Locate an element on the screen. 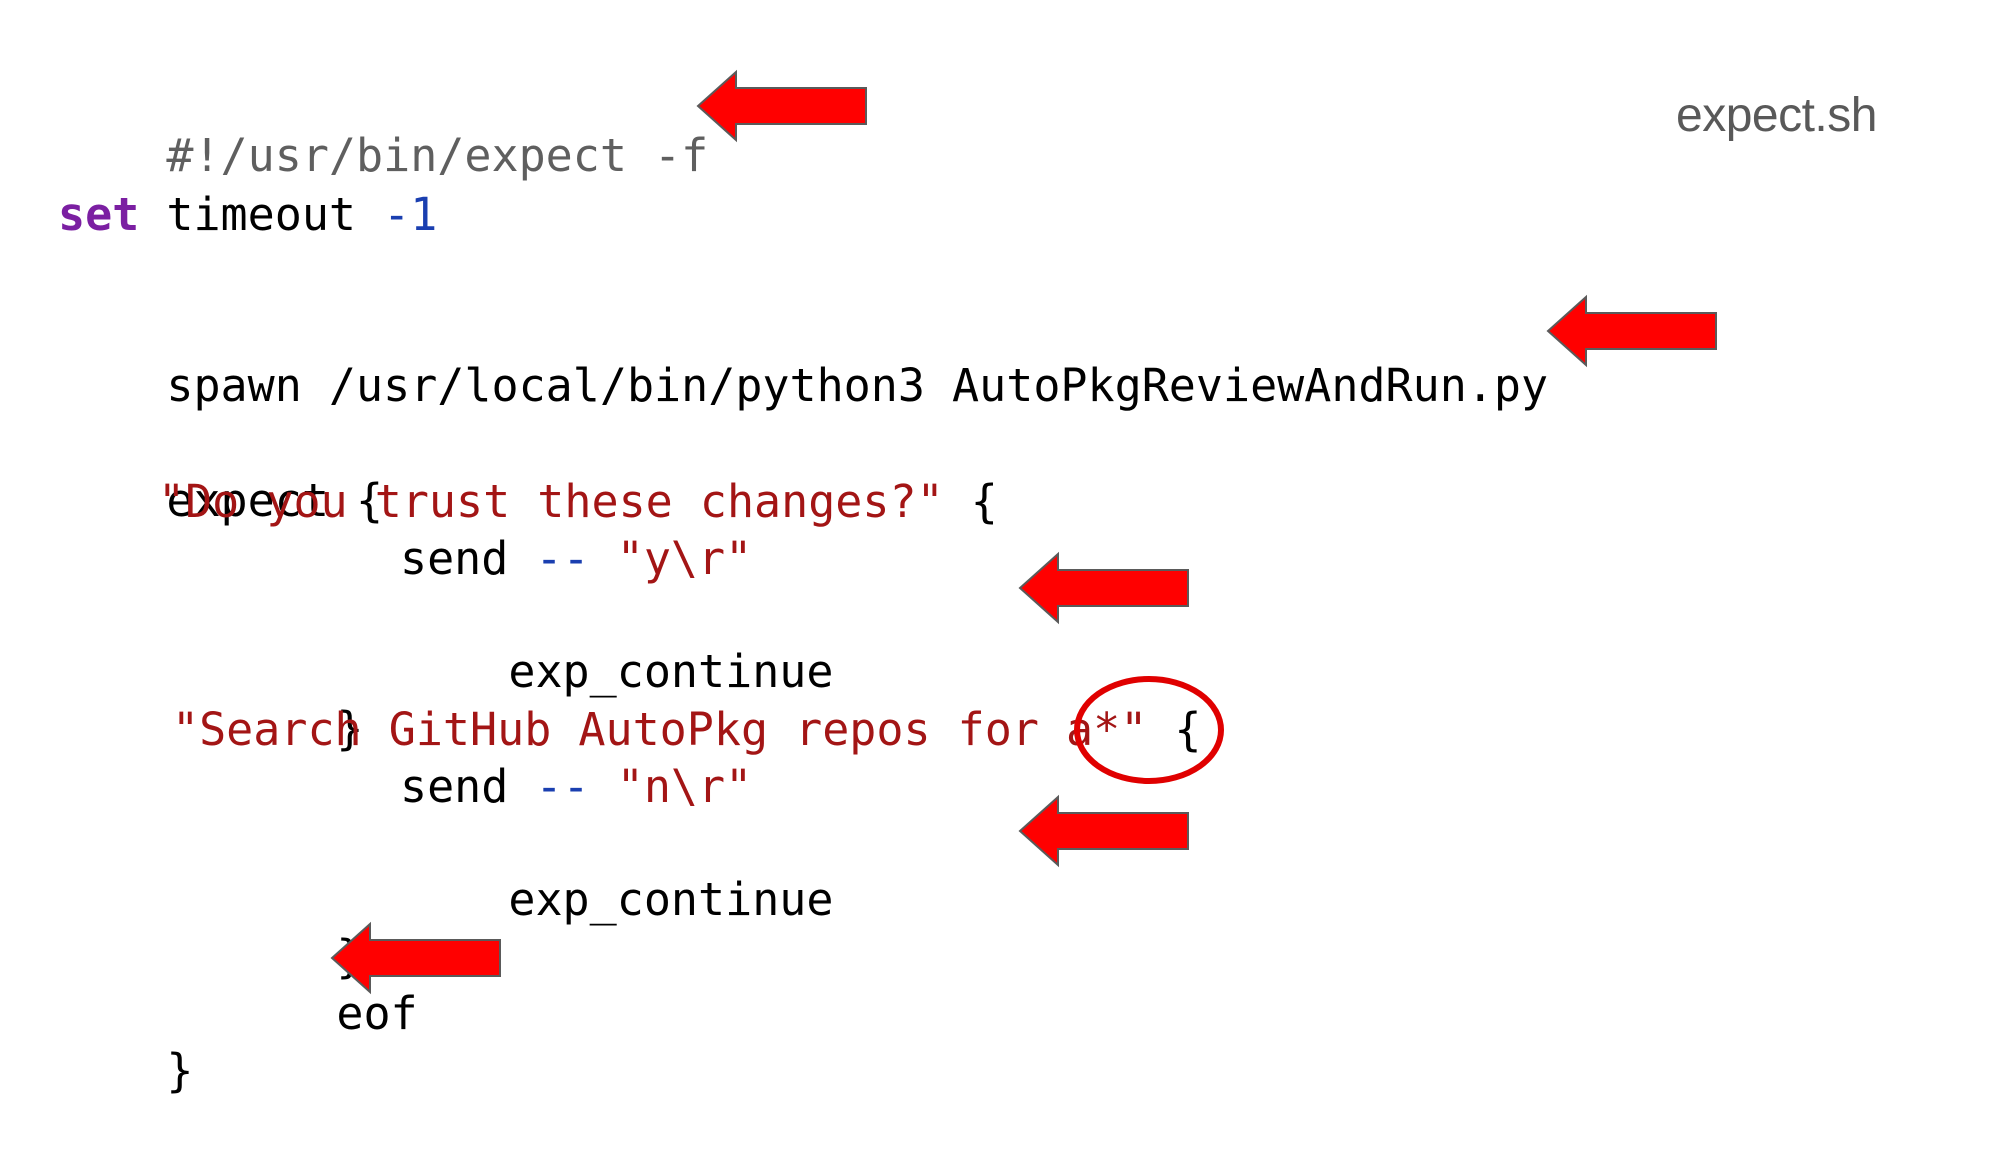 The width and height of the screenshot is (2000, 1155). continue-1-text: exp_continue is located at coordinates (671, 671).